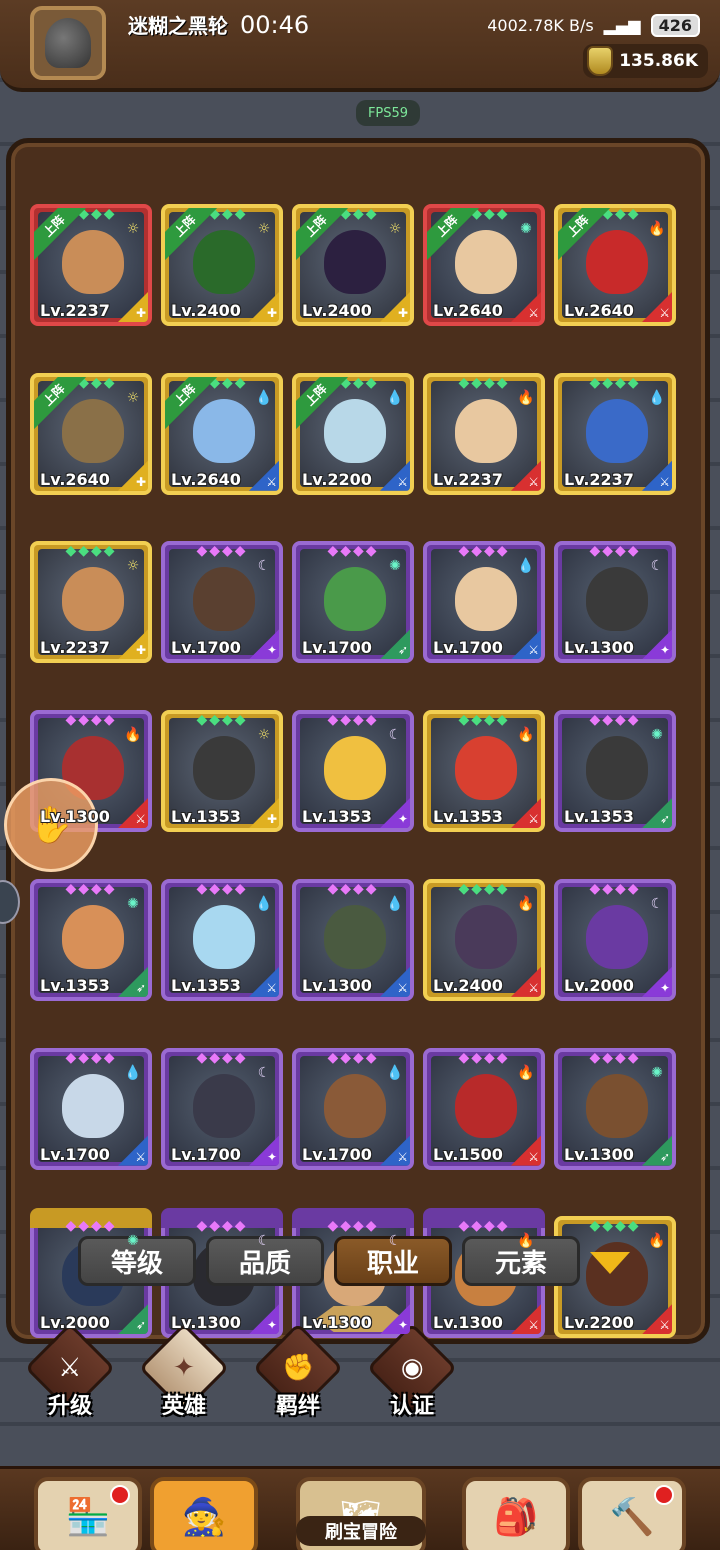  Describe the element at coordinates (69, 1406) in the screenshot. I see `subnav-label: 升级` at that location.